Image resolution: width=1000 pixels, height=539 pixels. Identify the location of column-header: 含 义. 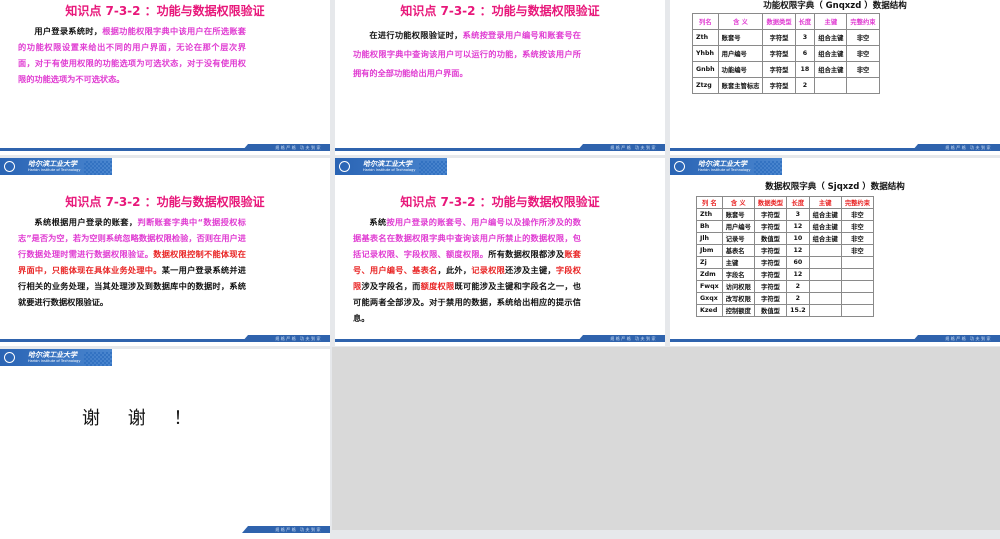
(740, 21).